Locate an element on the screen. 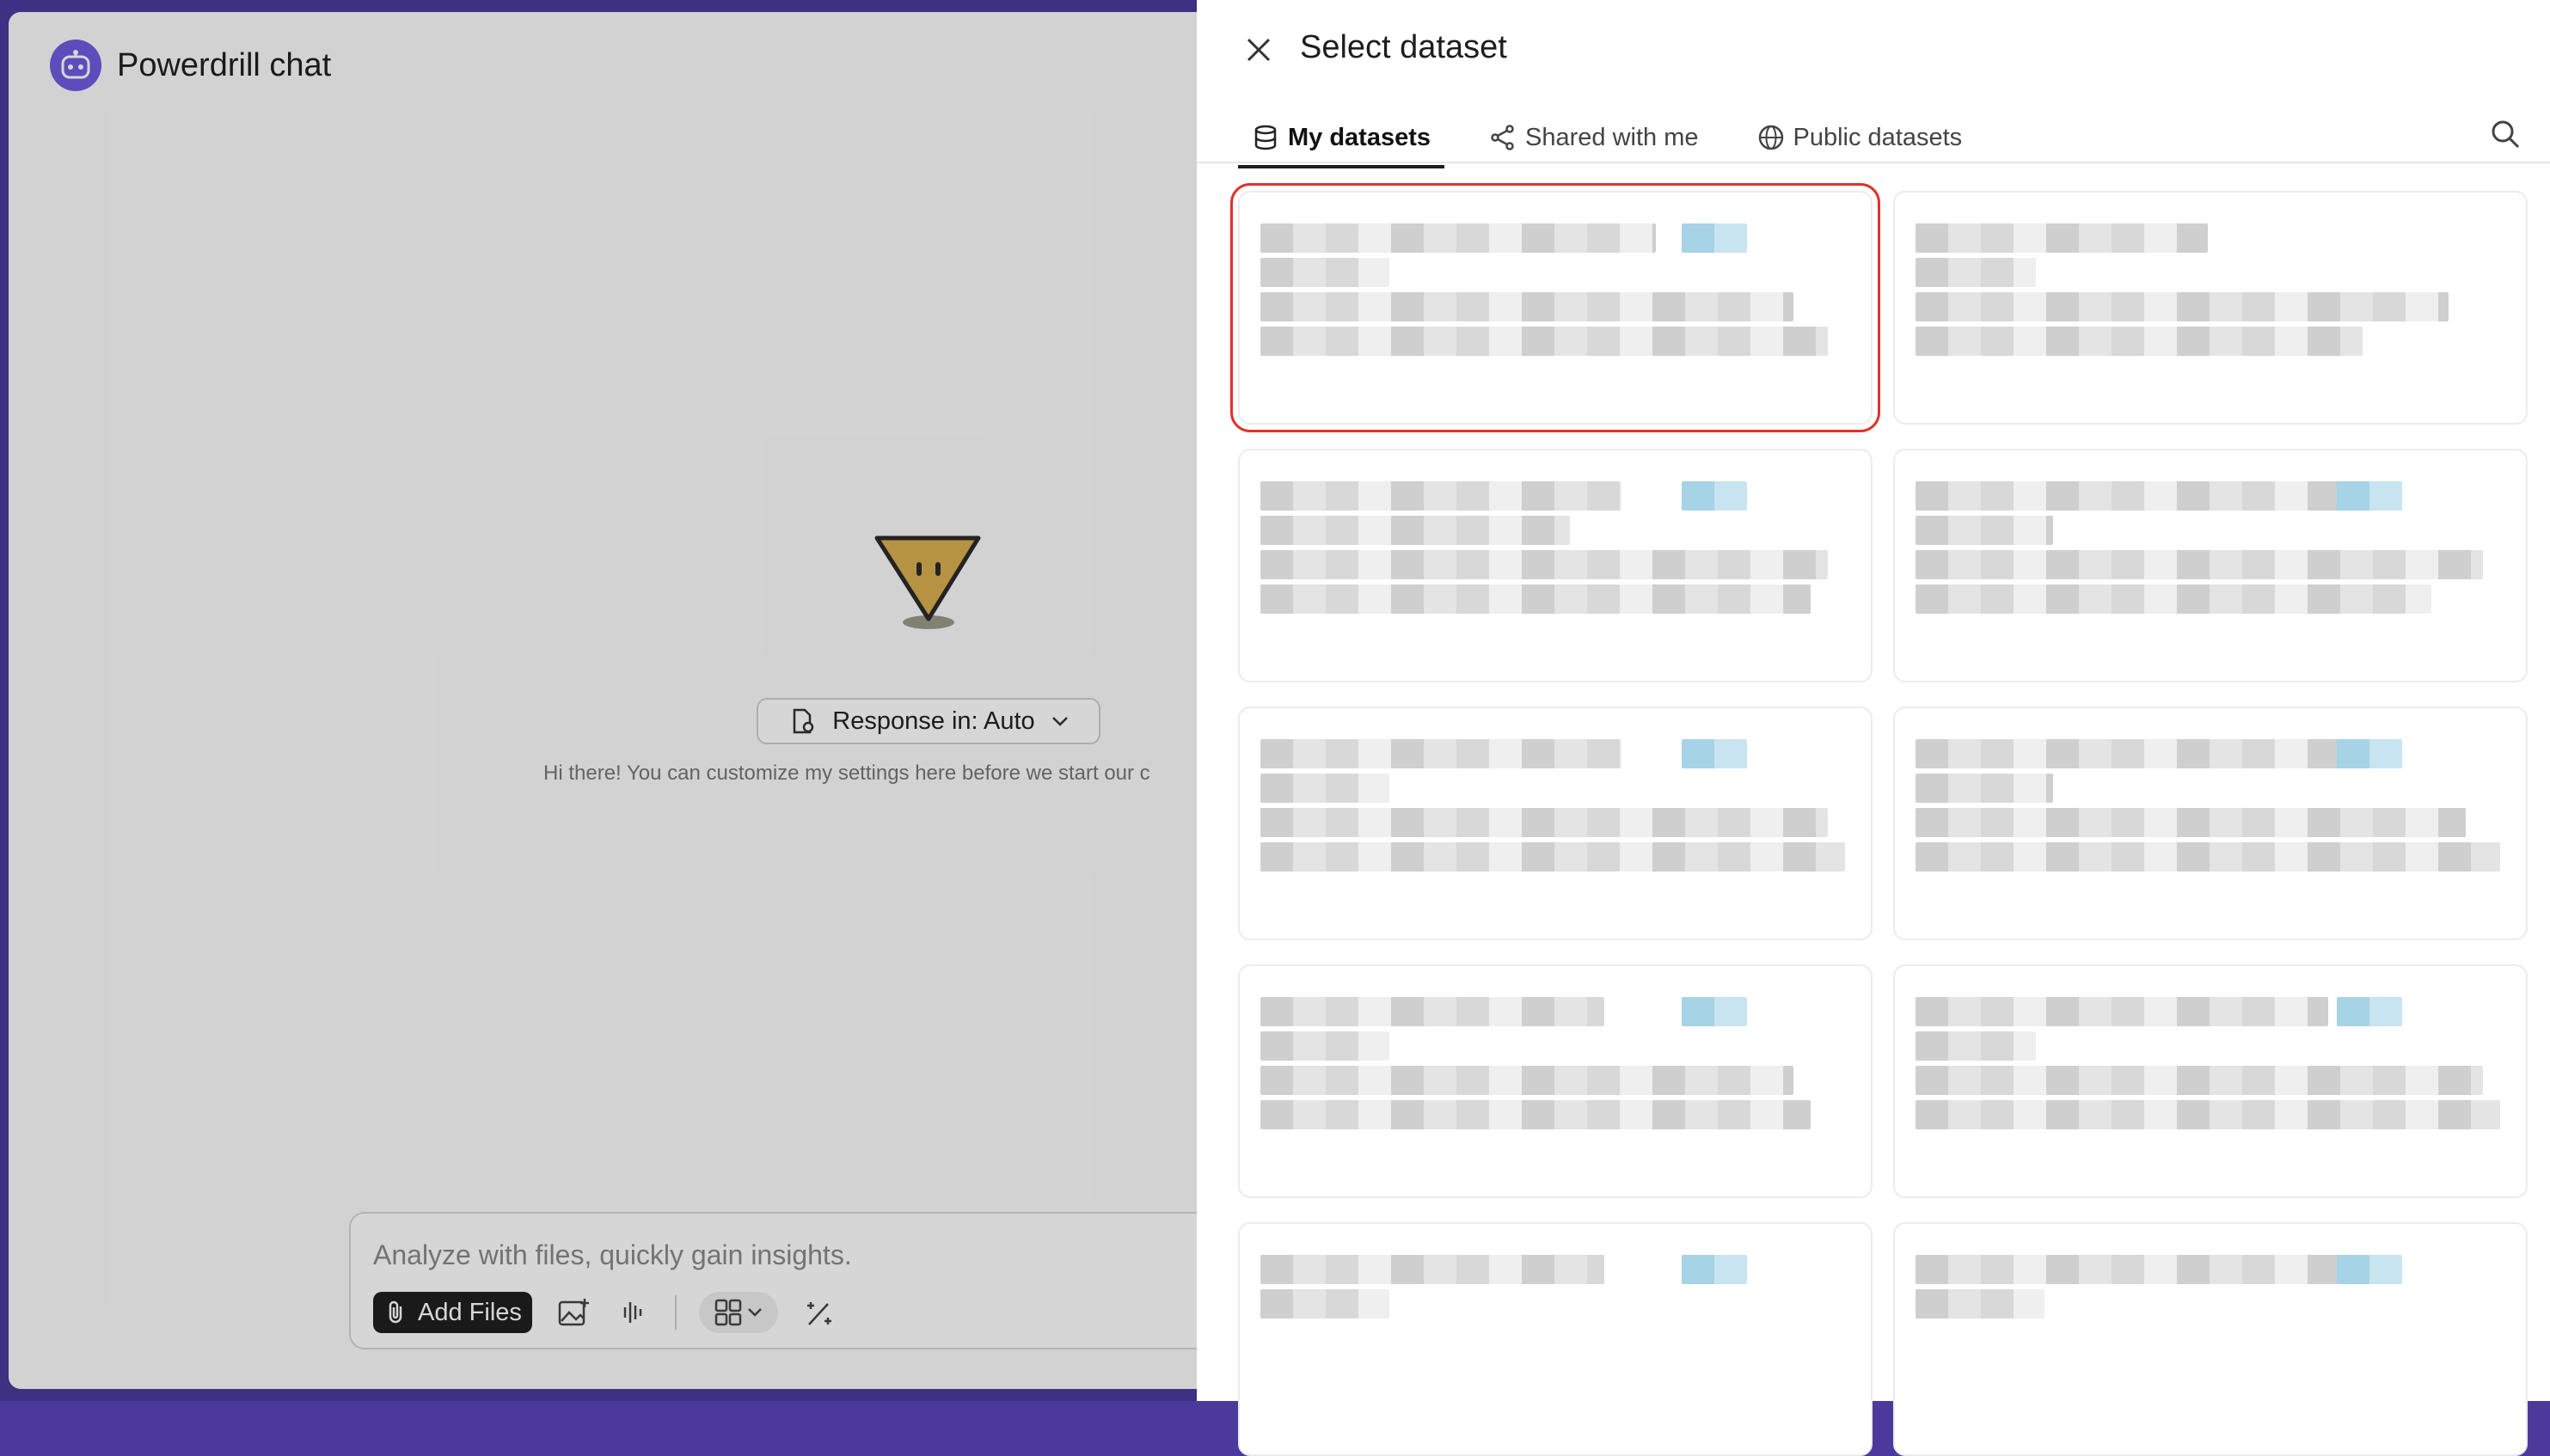  globe-icon is located at coordinates (1770, 137).